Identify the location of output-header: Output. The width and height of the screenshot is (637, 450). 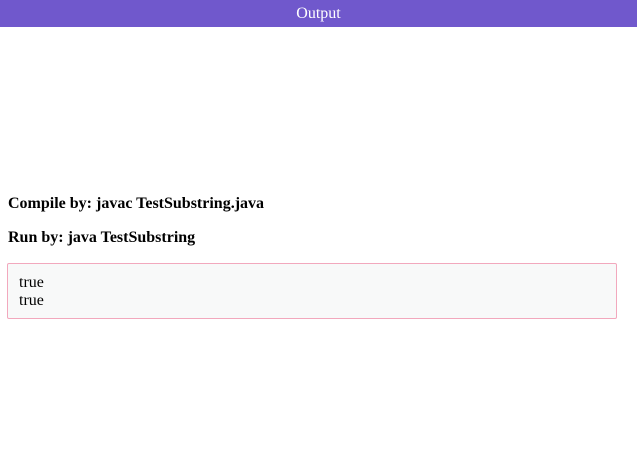
(318, 13).